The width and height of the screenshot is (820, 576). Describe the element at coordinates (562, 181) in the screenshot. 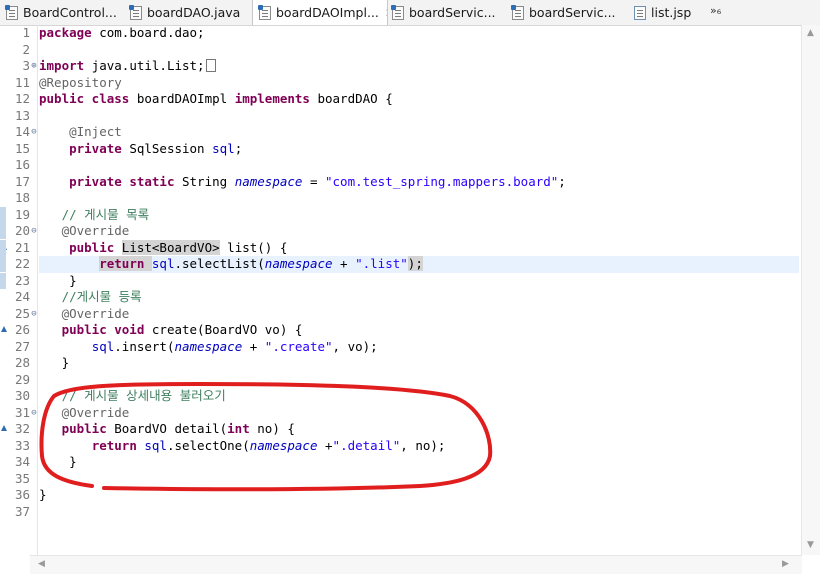

I see `code-token: ;` at that location.